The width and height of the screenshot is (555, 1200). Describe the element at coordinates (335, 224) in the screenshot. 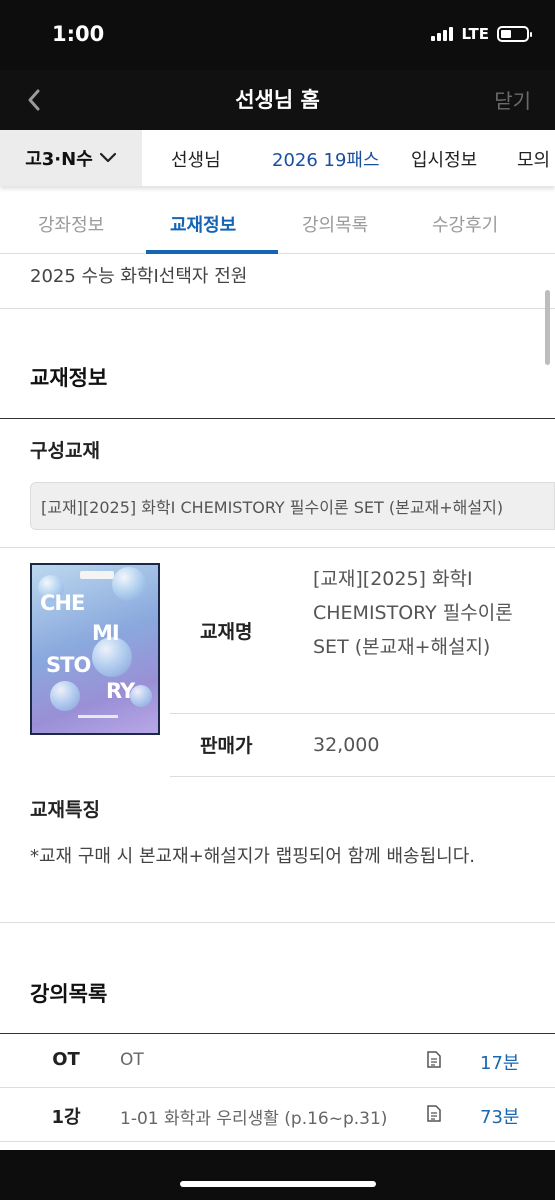

I see `tab-lecture-list: 강의목록` at that location.